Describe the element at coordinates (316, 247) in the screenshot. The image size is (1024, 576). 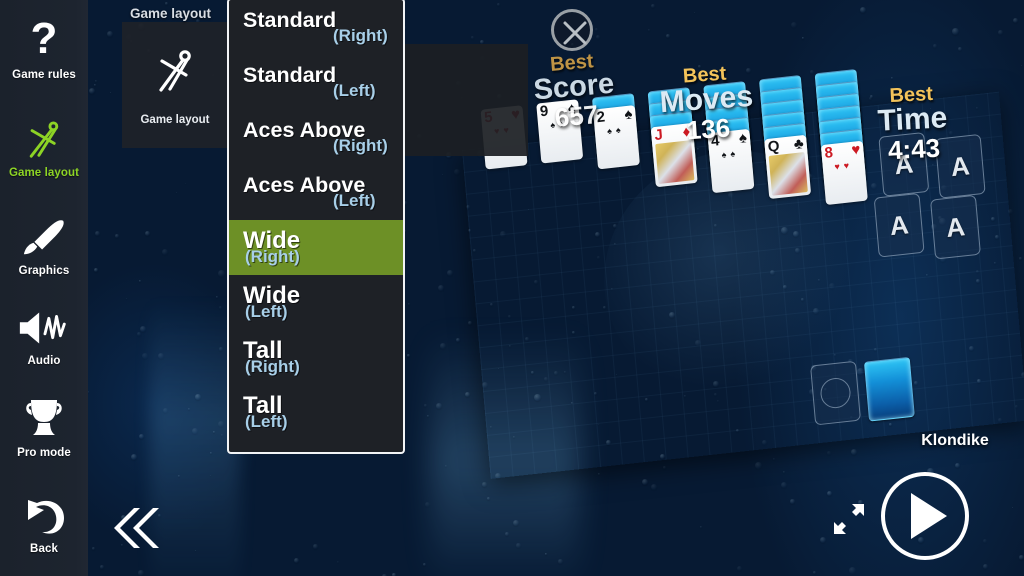
I see `dropdown-option-wide-right: Wide (Right)` at that location.